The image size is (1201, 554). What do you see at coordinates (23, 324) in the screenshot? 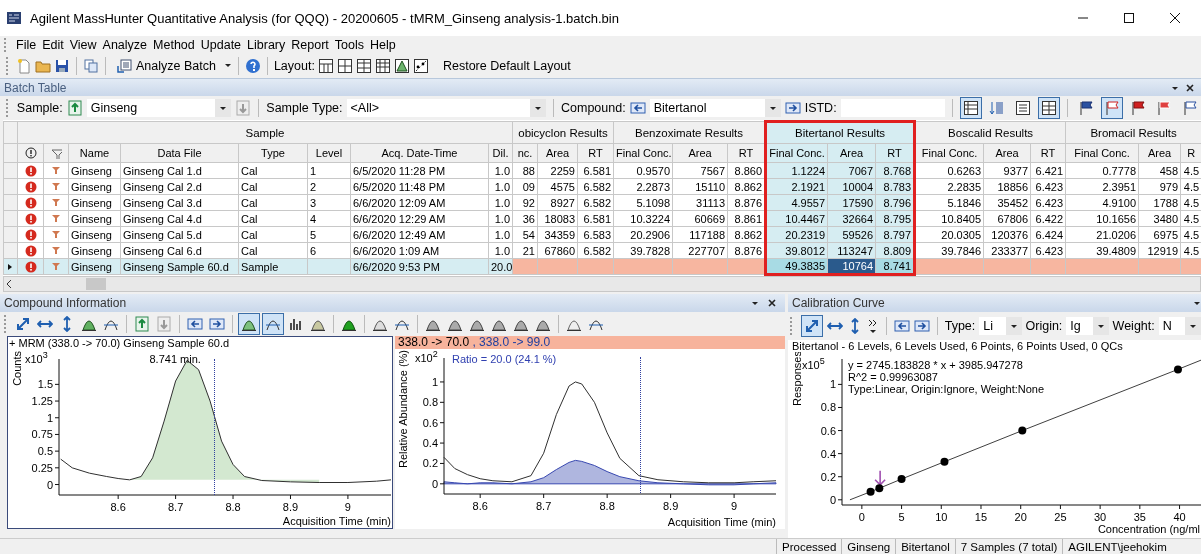
I see `zoom-fit-icon` at bounding box center [23, 324].